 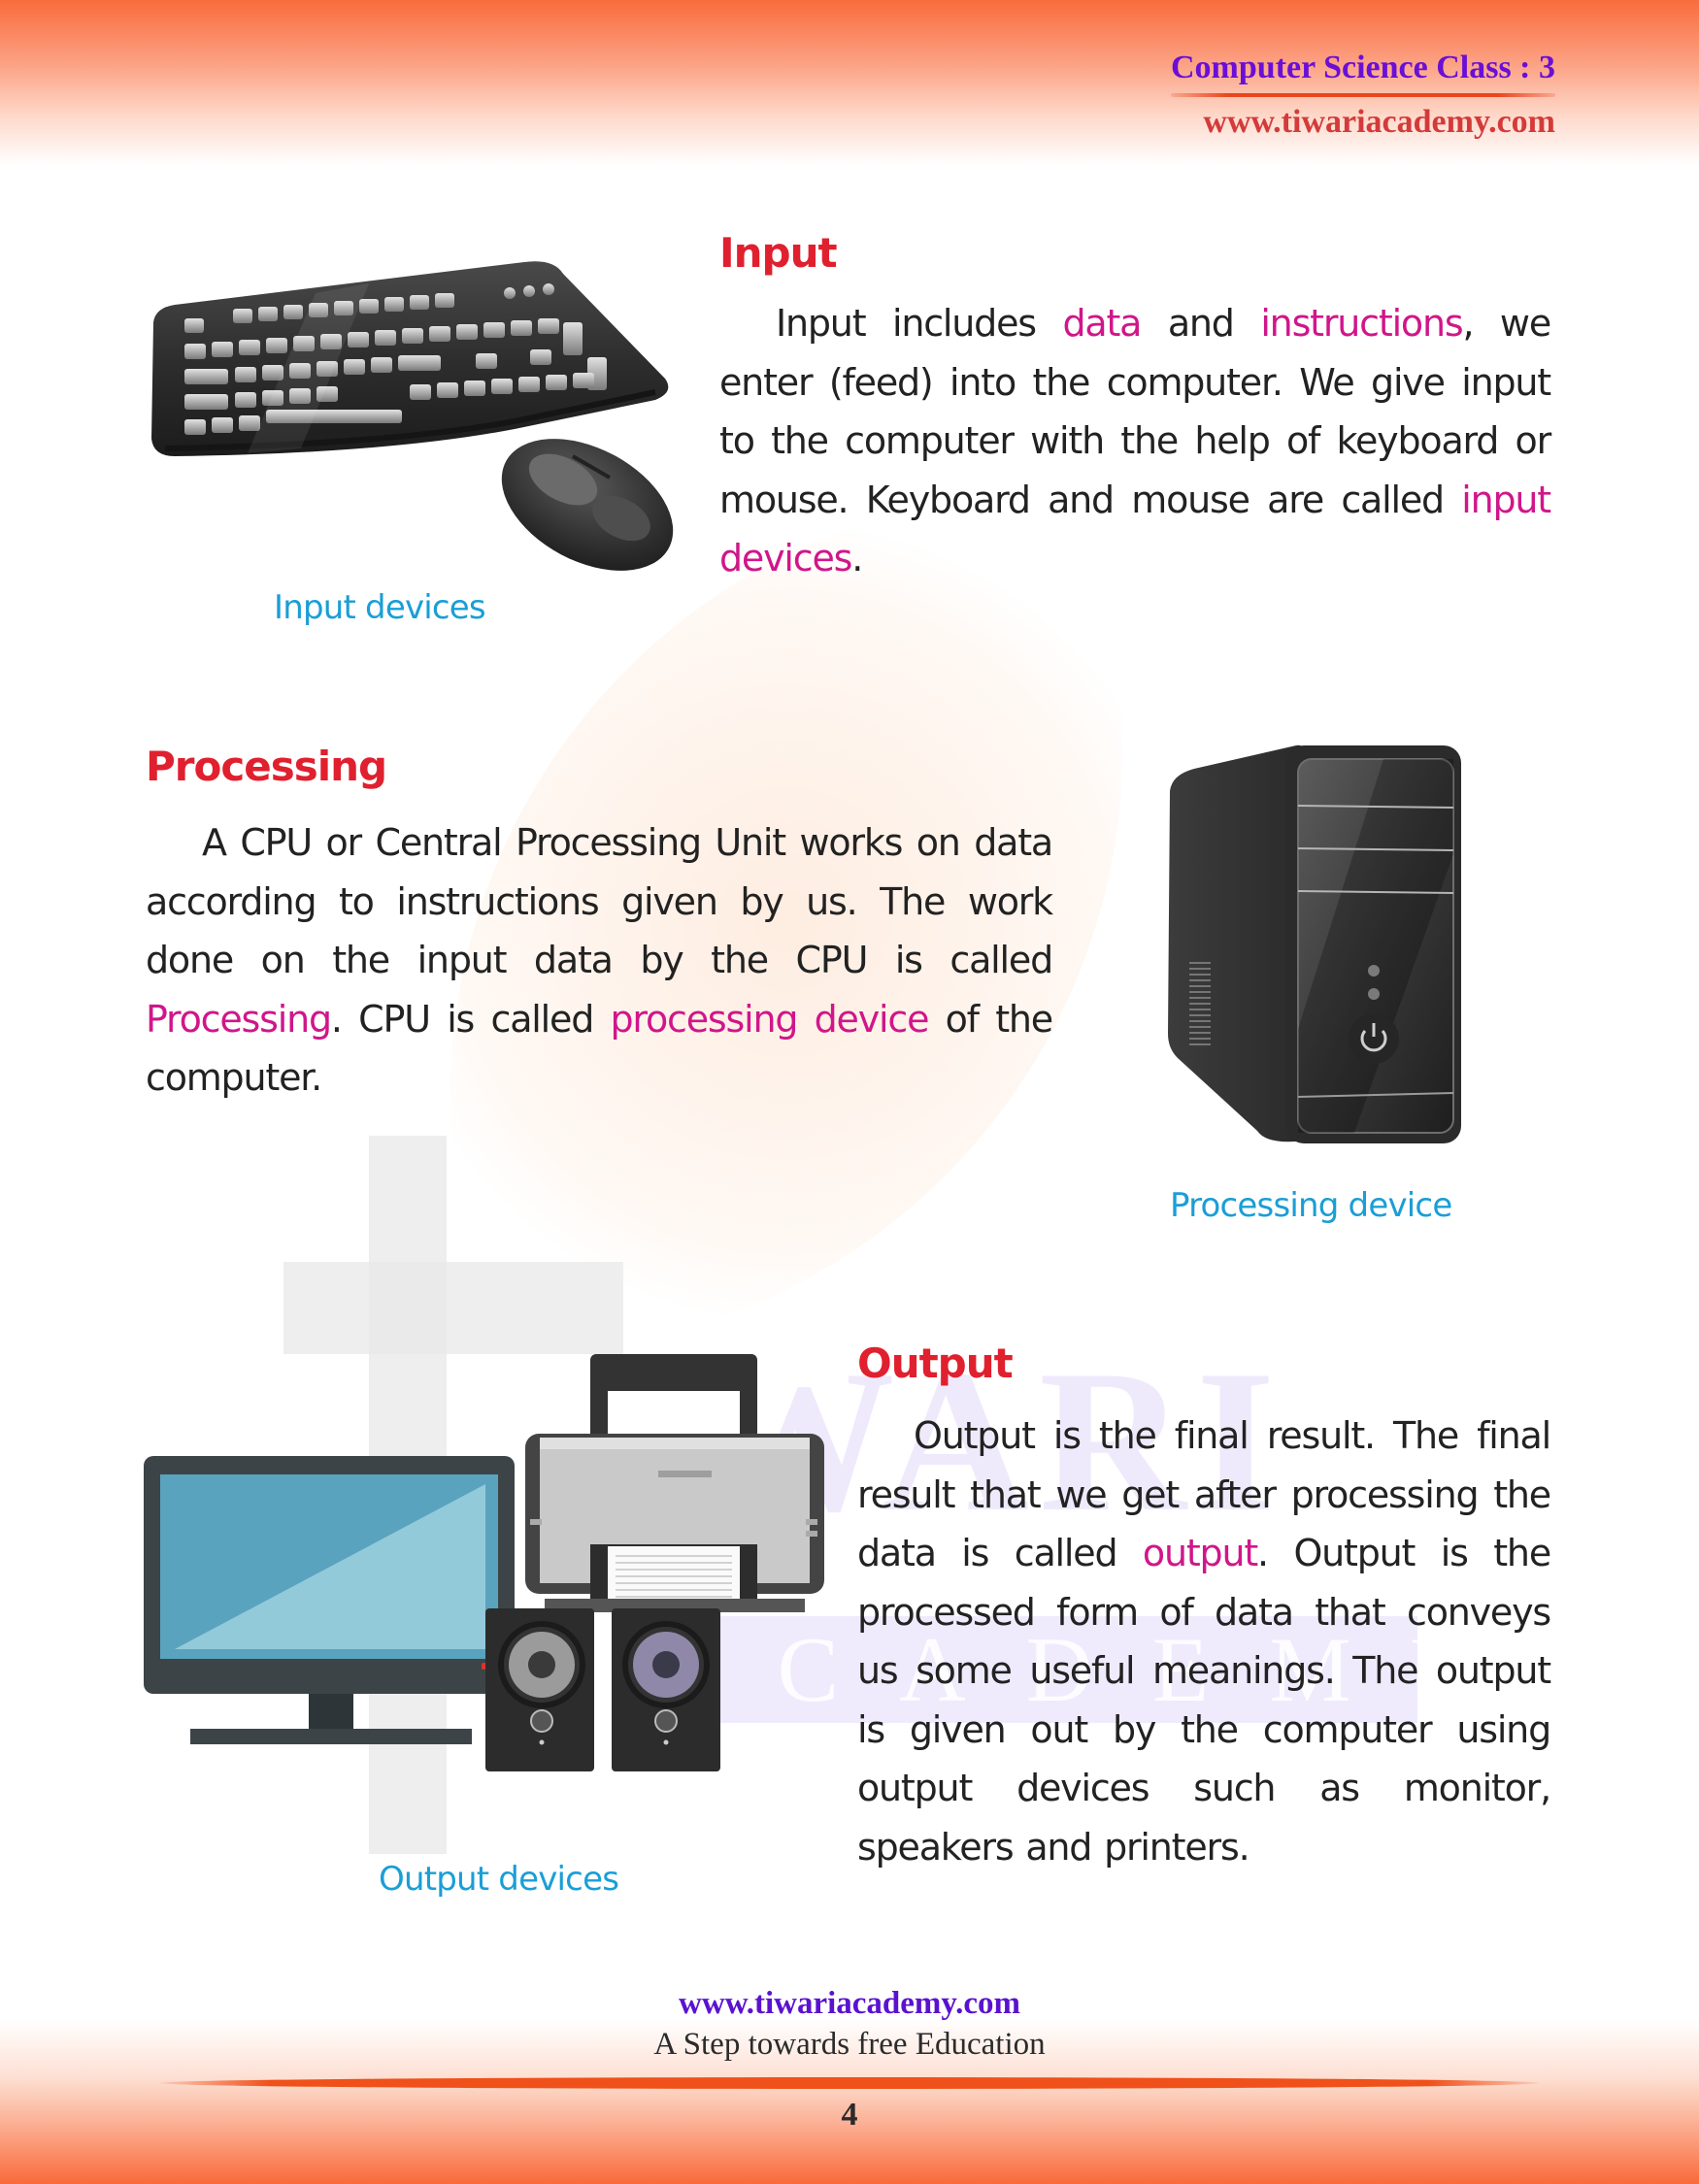 I want to click on output-devices-caption: Output devices, so click(x=499, y=1879).